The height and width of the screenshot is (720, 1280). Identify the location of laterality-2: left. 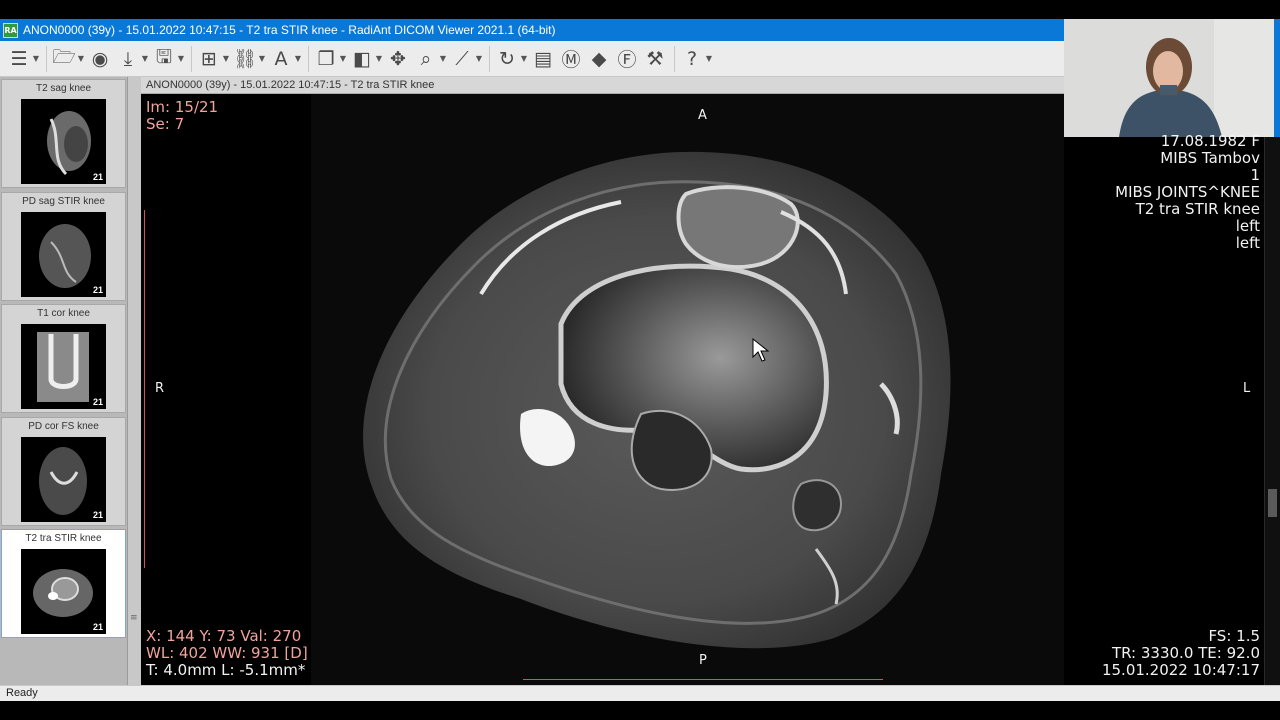
(1247, 243).